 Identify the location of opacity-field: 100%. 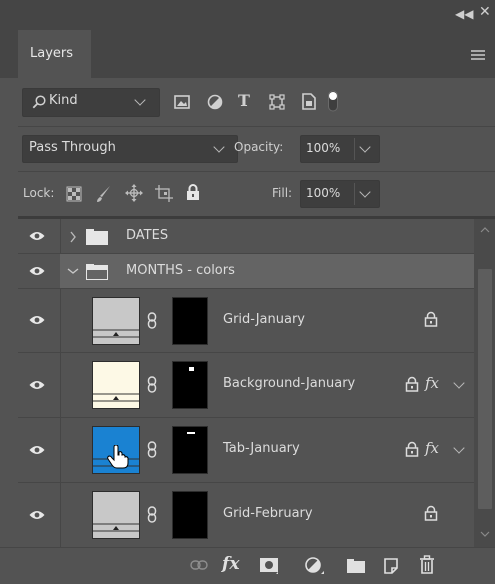
(340, 149).